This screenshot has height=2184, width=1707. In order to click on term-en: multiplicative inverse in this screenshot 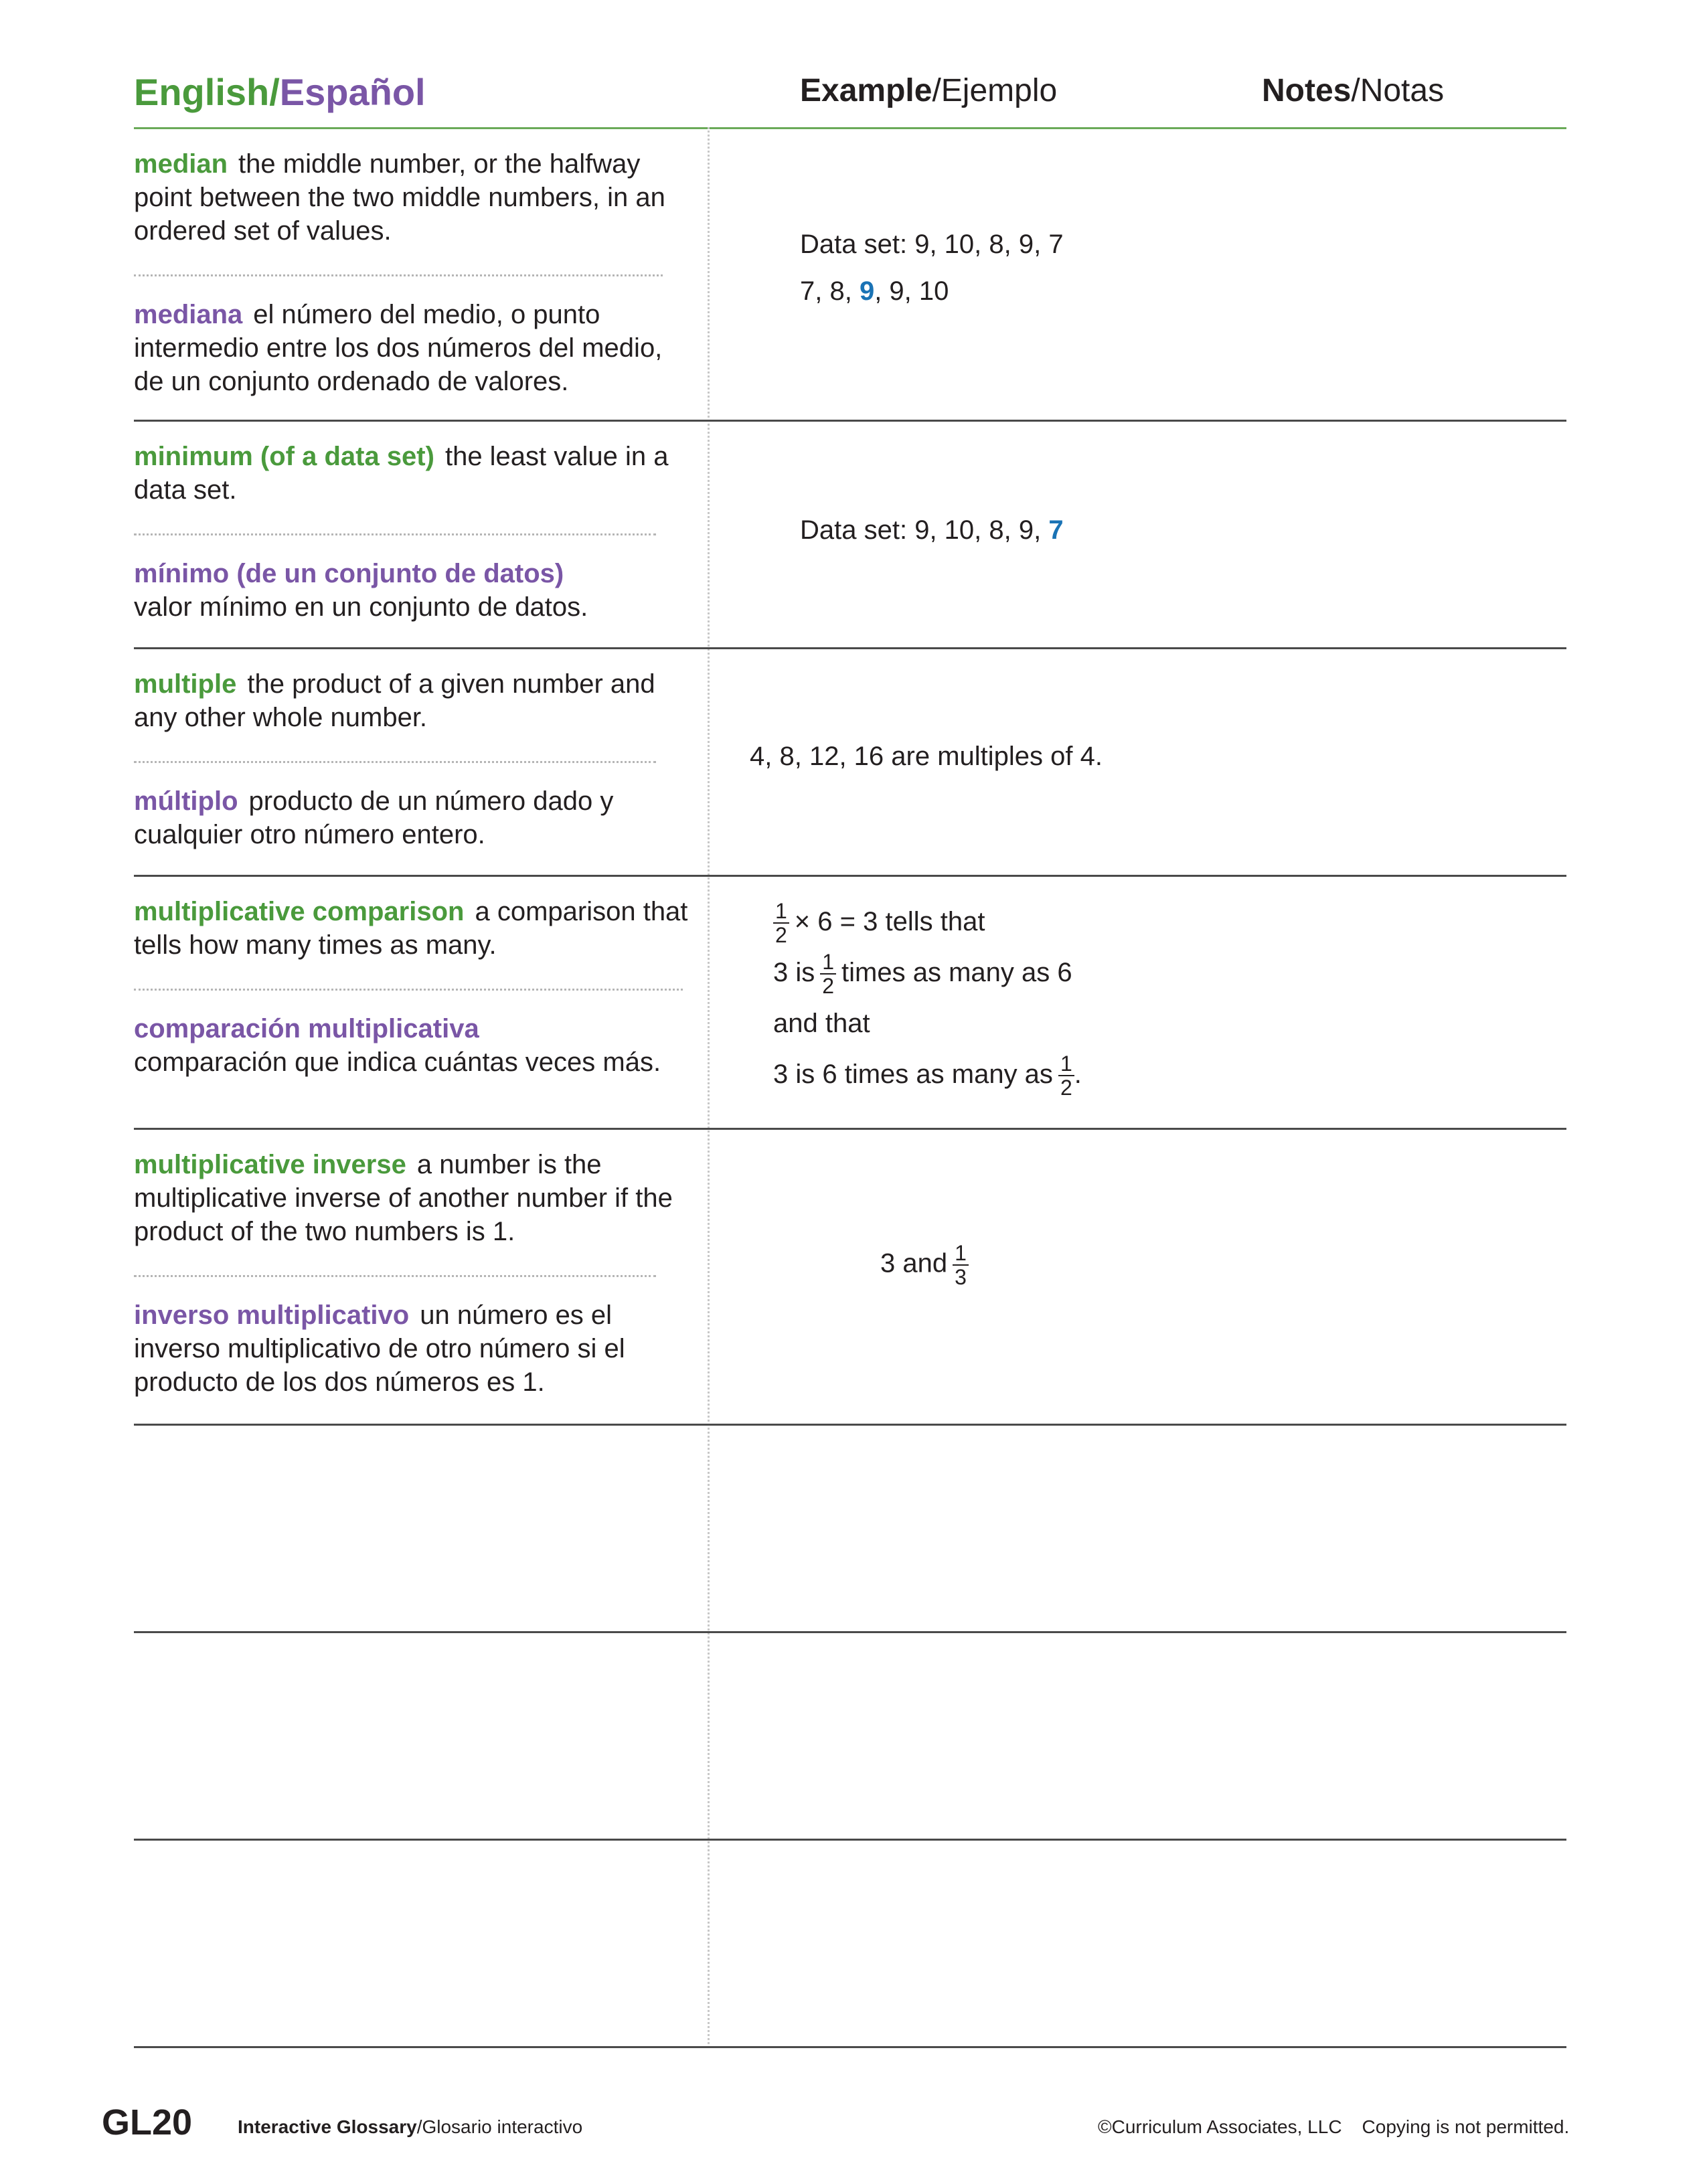, I will do `click(270, 1164)`.